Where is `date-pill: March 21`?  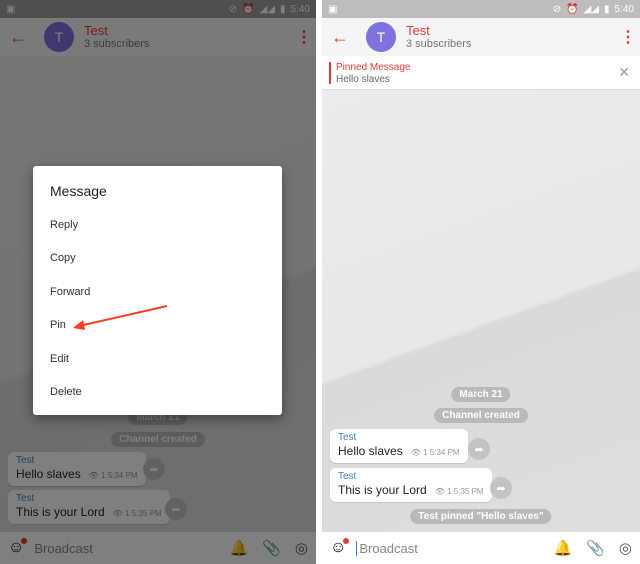
date-pill: March 21 is located at coordinates (481, 394).